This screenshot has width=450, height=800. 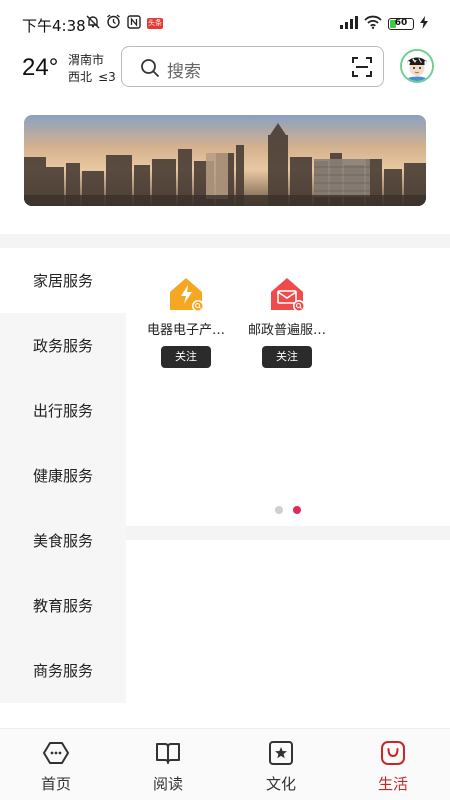 What do you see at coordinates (252, 66) in the screenshot?
I see `search-box: 搜索` at bounding box center [252, 66].